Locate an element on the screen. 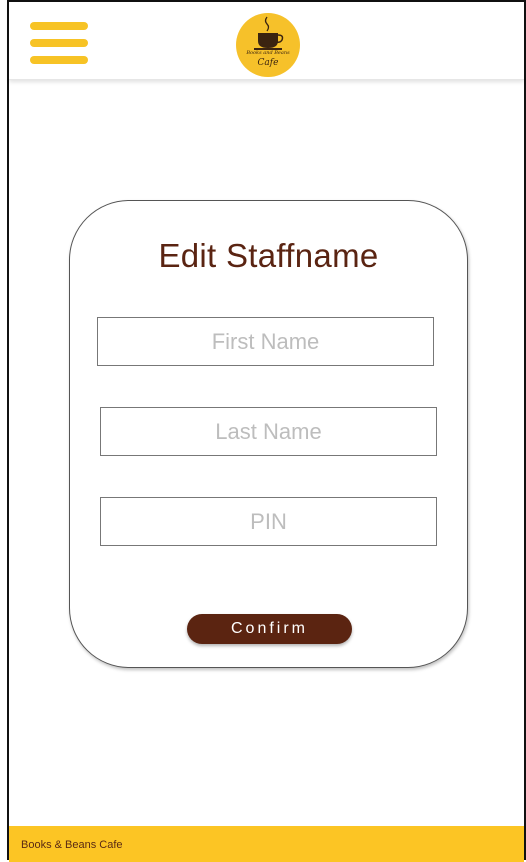  logo-text-line2: Cafe is located at coordinates (268, 63).